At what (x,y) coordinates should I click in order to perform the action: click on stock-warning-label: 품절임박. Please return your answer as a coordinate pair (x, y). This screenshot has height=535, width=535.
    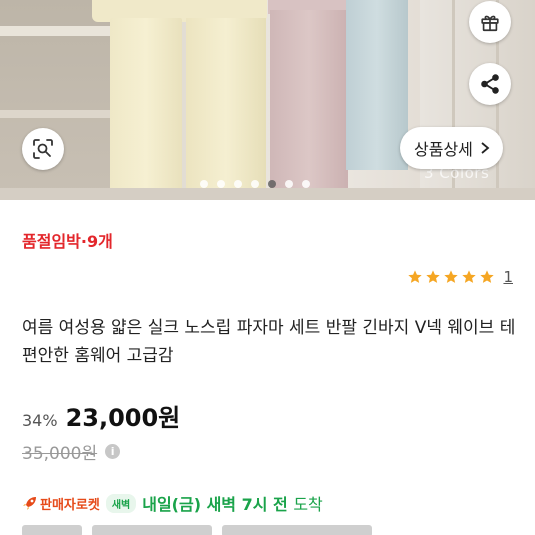
    Looking at the image, I should click on (51, 241).